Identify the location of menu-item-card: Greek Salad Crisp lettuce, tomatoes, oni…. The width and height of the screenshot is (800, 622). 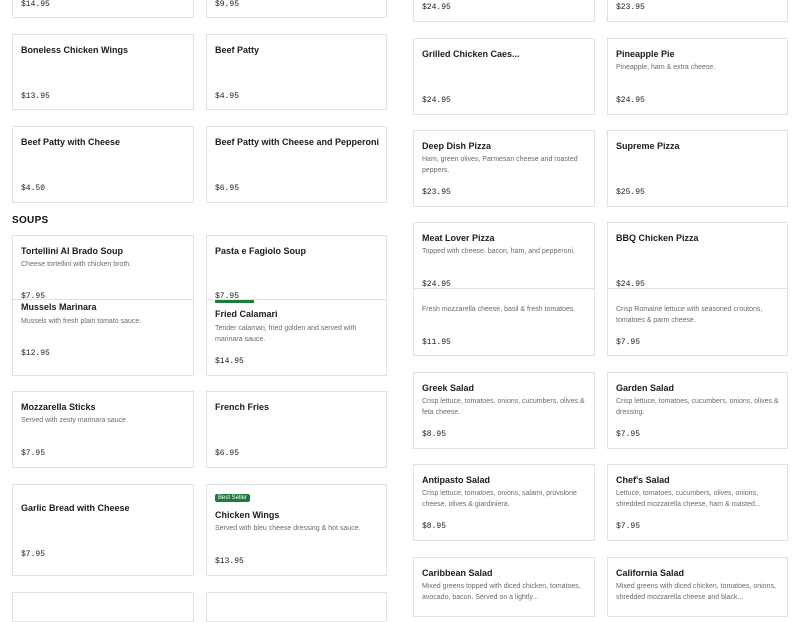
(504, 410).